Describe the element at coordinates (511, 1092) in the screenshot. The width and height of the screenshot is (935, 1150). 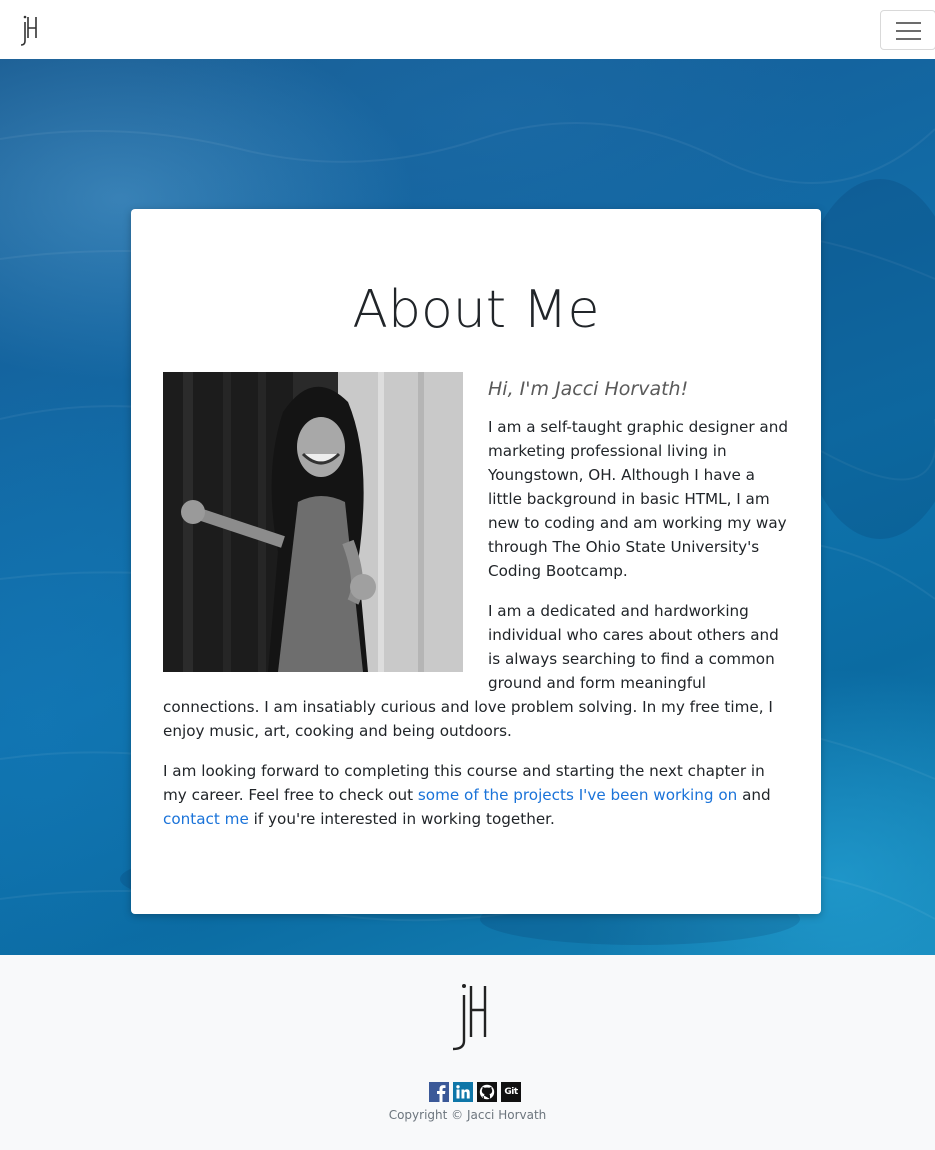
I see `git-icon: Git` at that location.